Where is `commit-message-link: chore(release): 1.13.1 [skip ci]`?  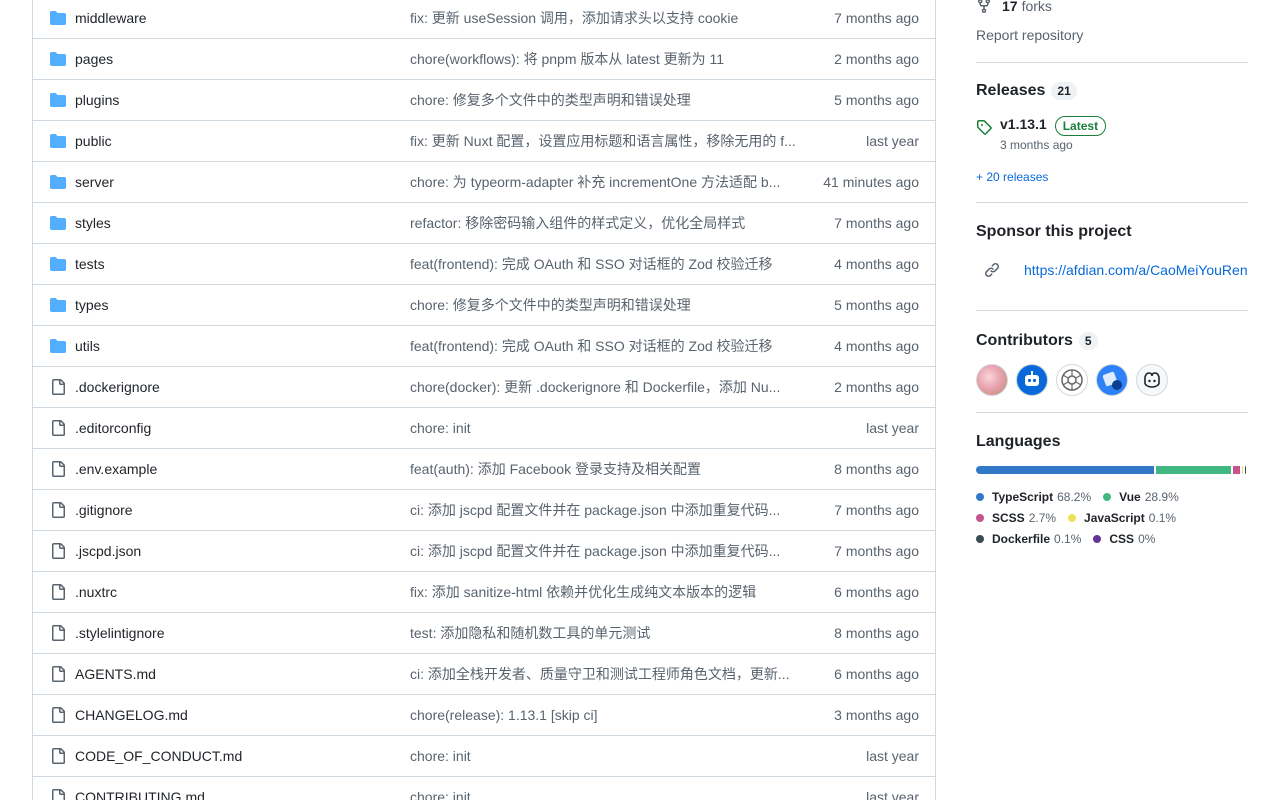
commit-message-link: chore(release): 1.13.1 [skip ci] is located at coordinates (605, 715).